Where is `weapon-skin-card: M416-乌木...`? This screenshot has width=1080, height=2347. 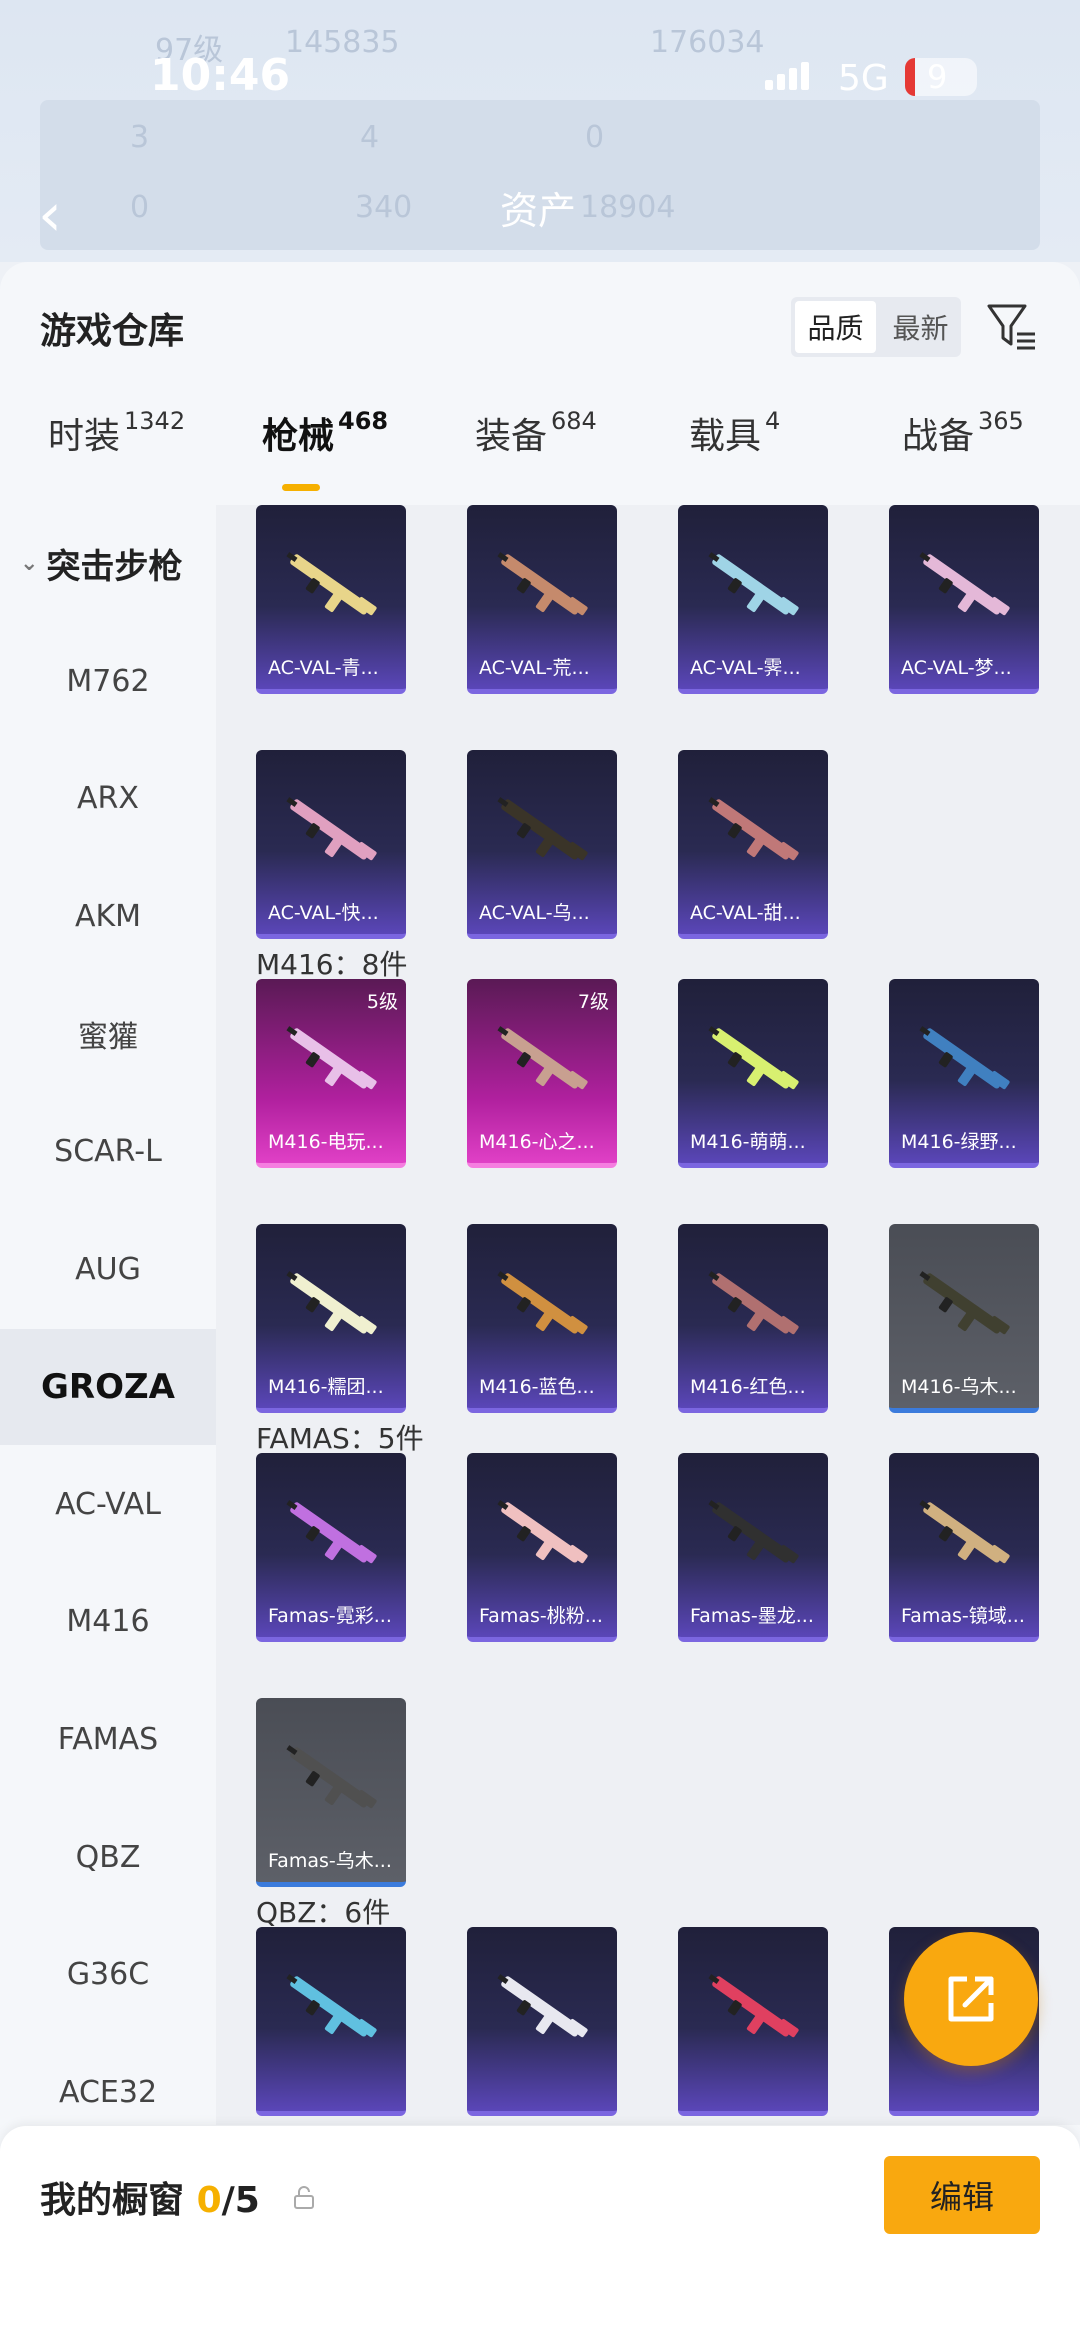
weapon-skin-card: M416-乌木... is located at coordinates (964, 1318).